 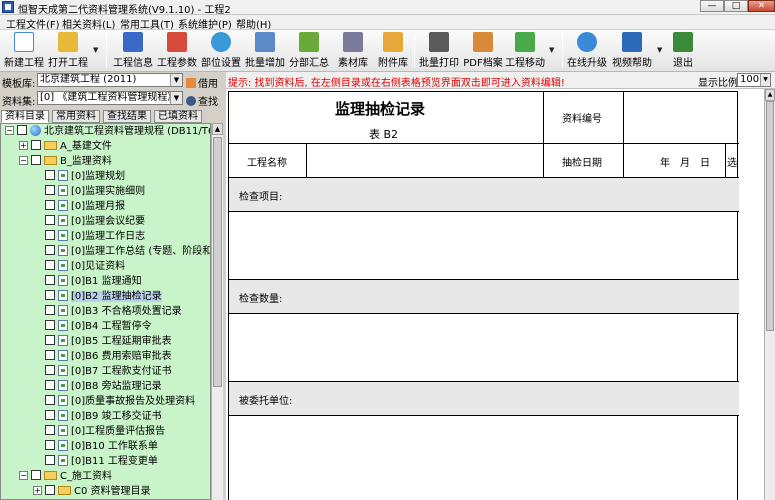 I want to click on tree-folder: − C_施工资料, so click(x=65, y=476).